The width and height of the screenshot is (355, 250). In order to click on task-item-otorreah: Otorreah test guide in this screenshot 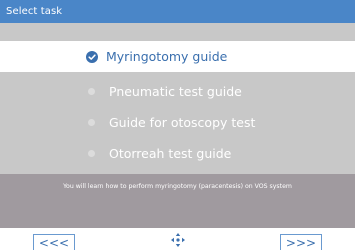, I will do `click(177, 153)`.